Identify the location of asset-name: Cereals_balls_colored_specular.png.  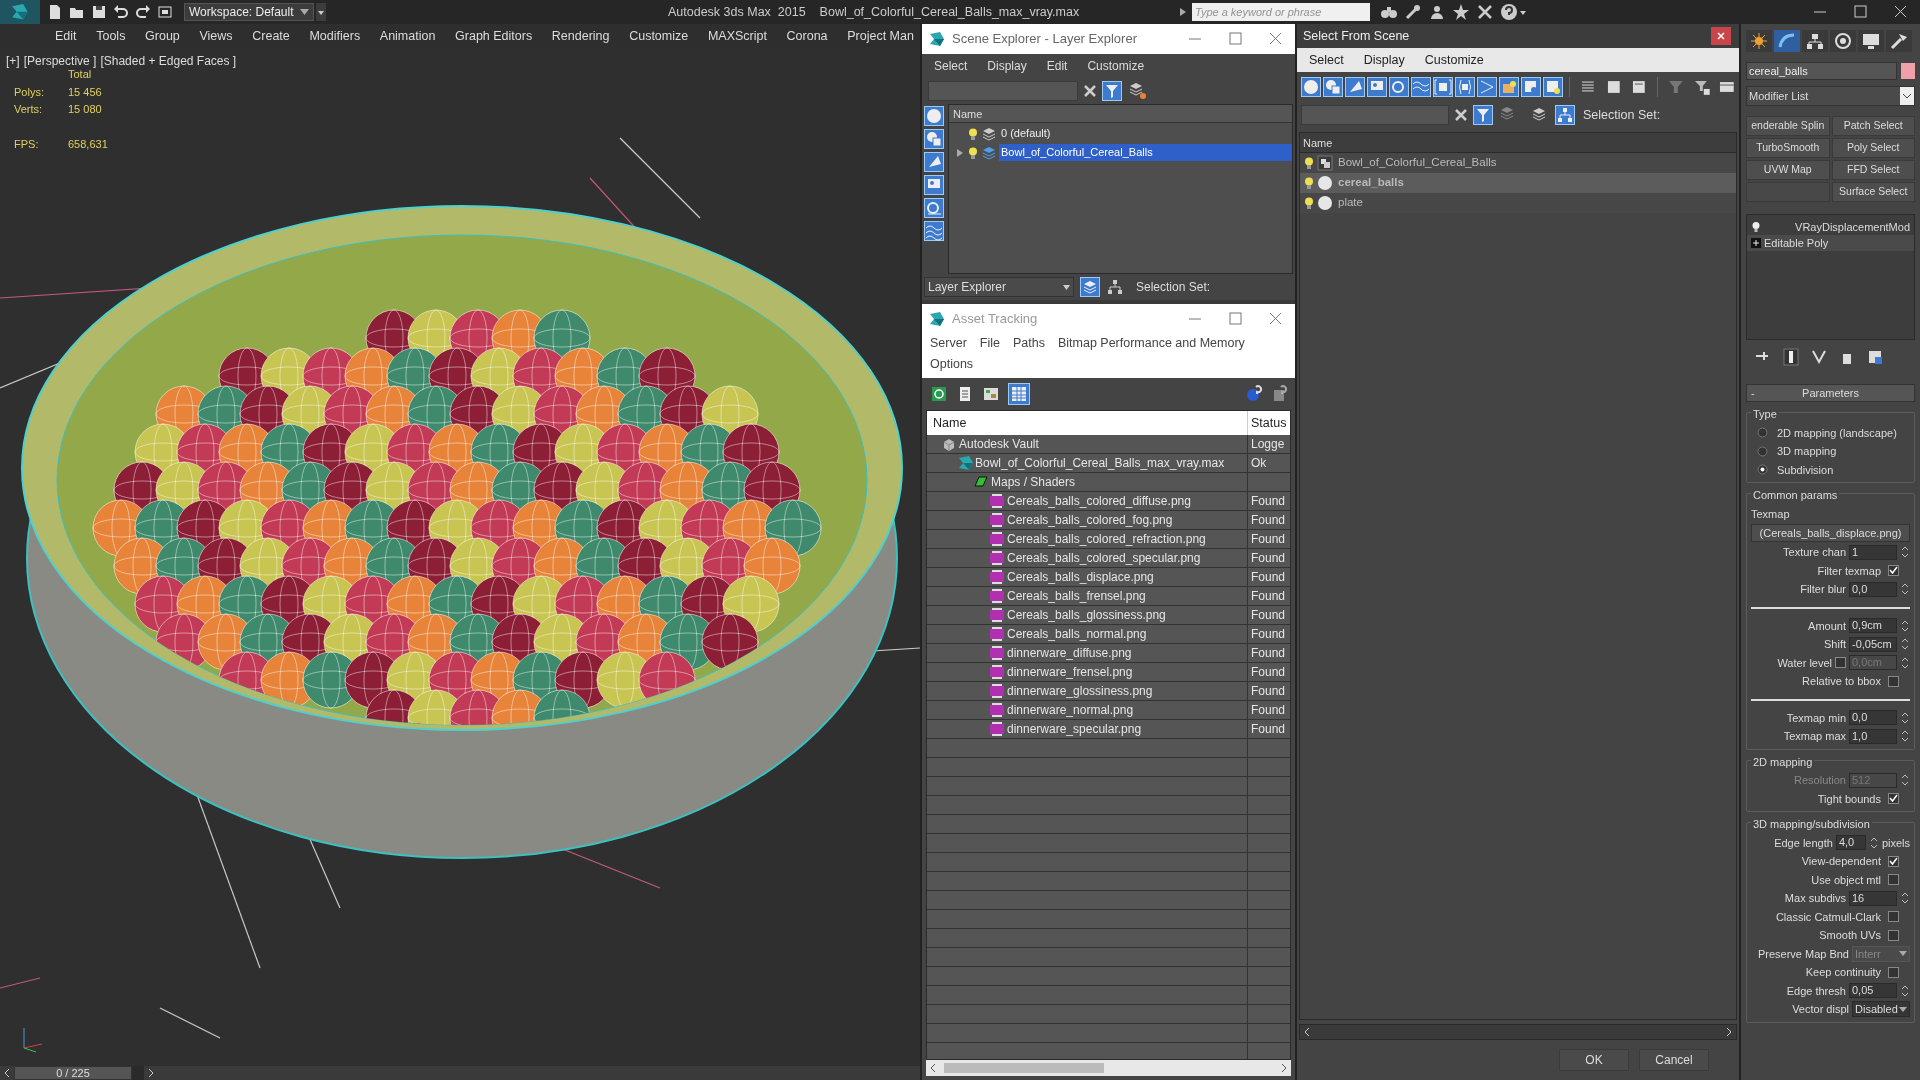
(1104, 557).